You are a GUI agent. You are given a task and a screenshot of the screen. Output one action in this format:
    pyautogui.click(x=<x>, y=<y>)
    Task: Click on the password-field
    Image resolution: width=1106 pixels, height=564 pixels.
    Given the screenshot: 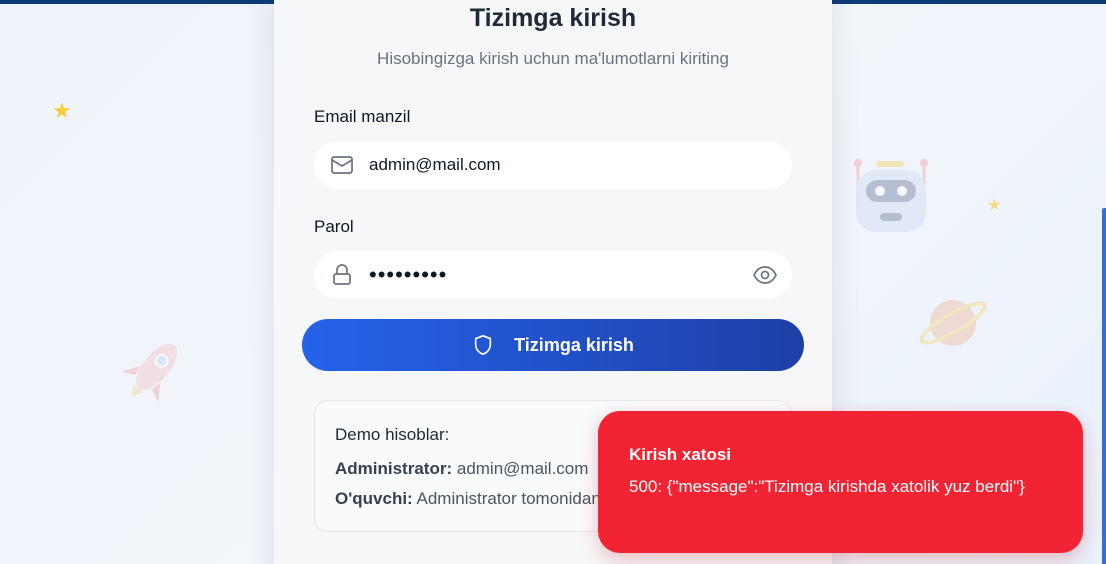 What is the action you would take?
    pyautogui.click(x=559, y=275)
    